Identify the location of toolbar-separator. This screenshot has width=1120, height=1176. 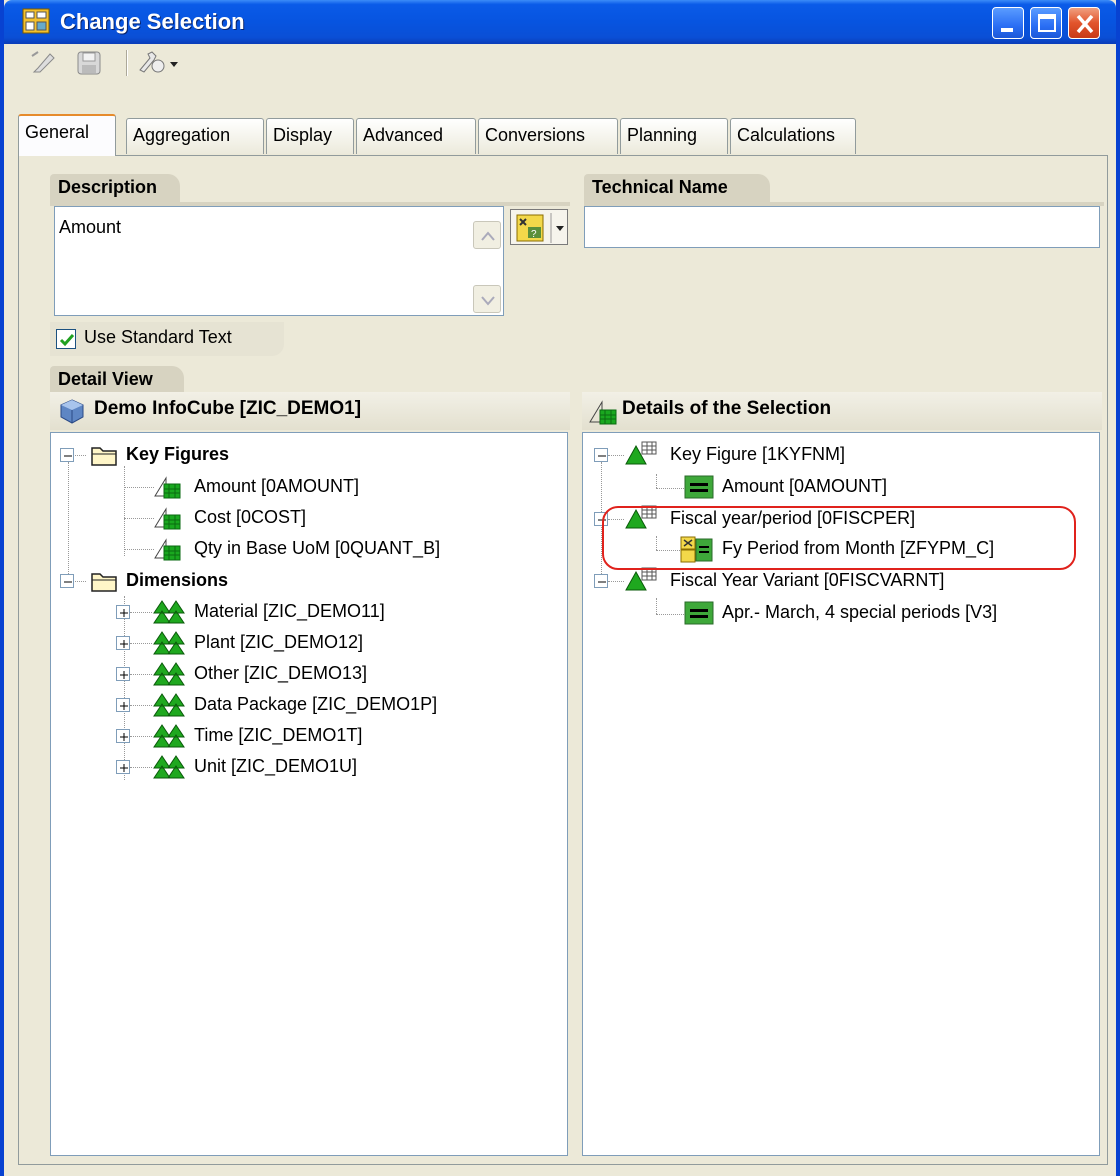
(127, 63).